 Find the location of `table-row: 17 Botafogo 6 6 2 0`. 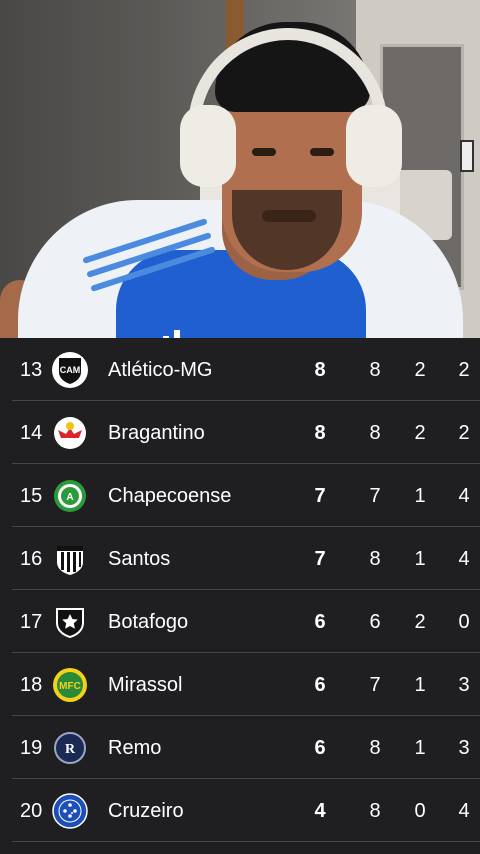

table-row: 17 Botafogo 6 6 2 0 is located at coordinates (240, 621).